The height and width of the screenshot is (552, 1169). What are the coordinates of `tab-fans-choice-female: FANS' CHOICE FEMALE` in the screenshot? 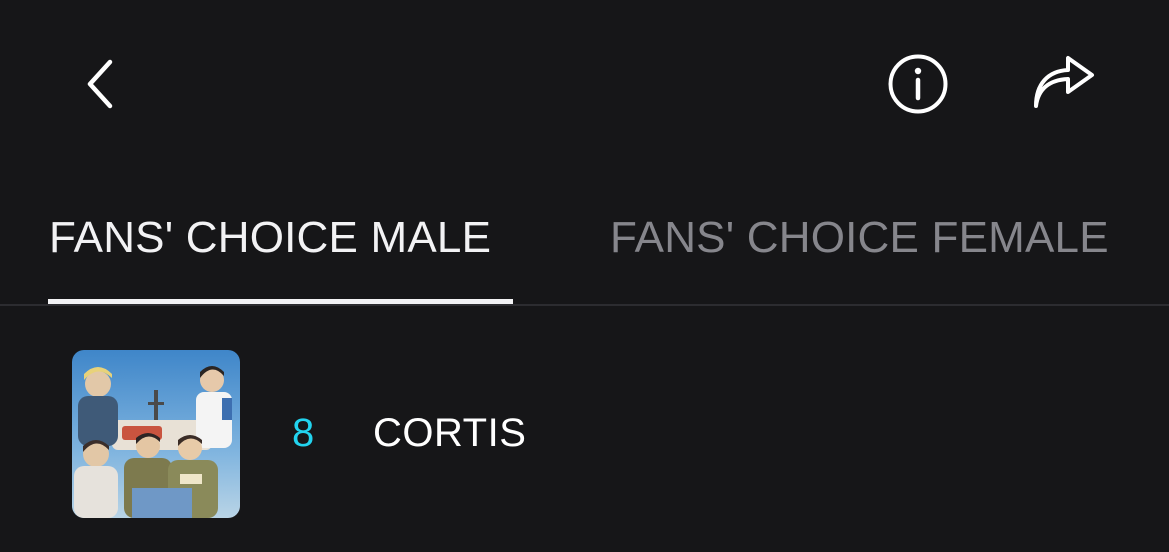 It's located at (859, 238).